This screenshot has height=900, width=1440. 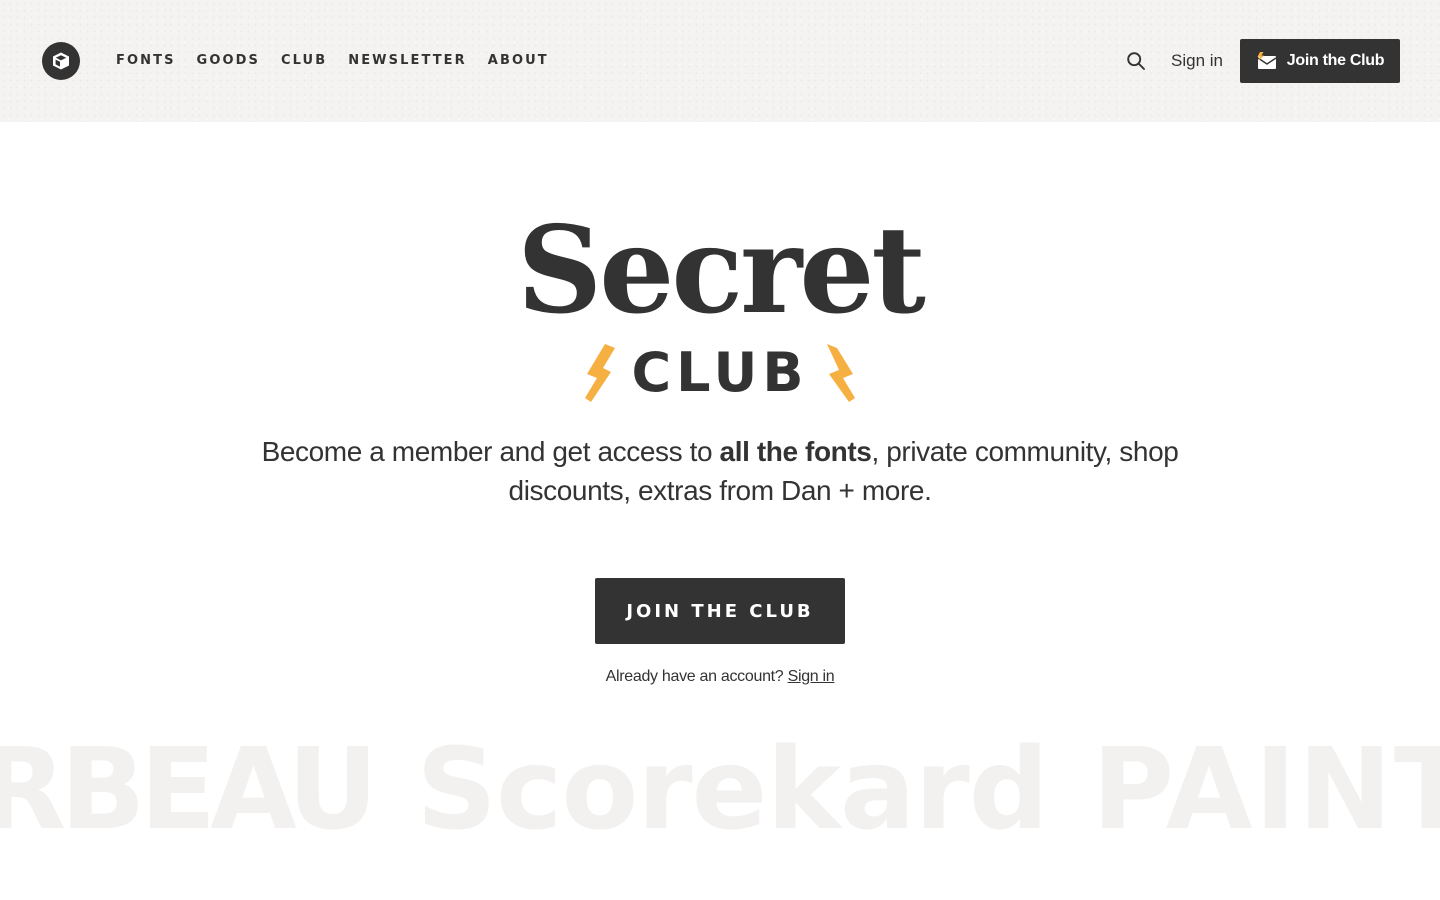 I want to click on tagline-text: Become a member and get access to, so click(x=490, y=451).